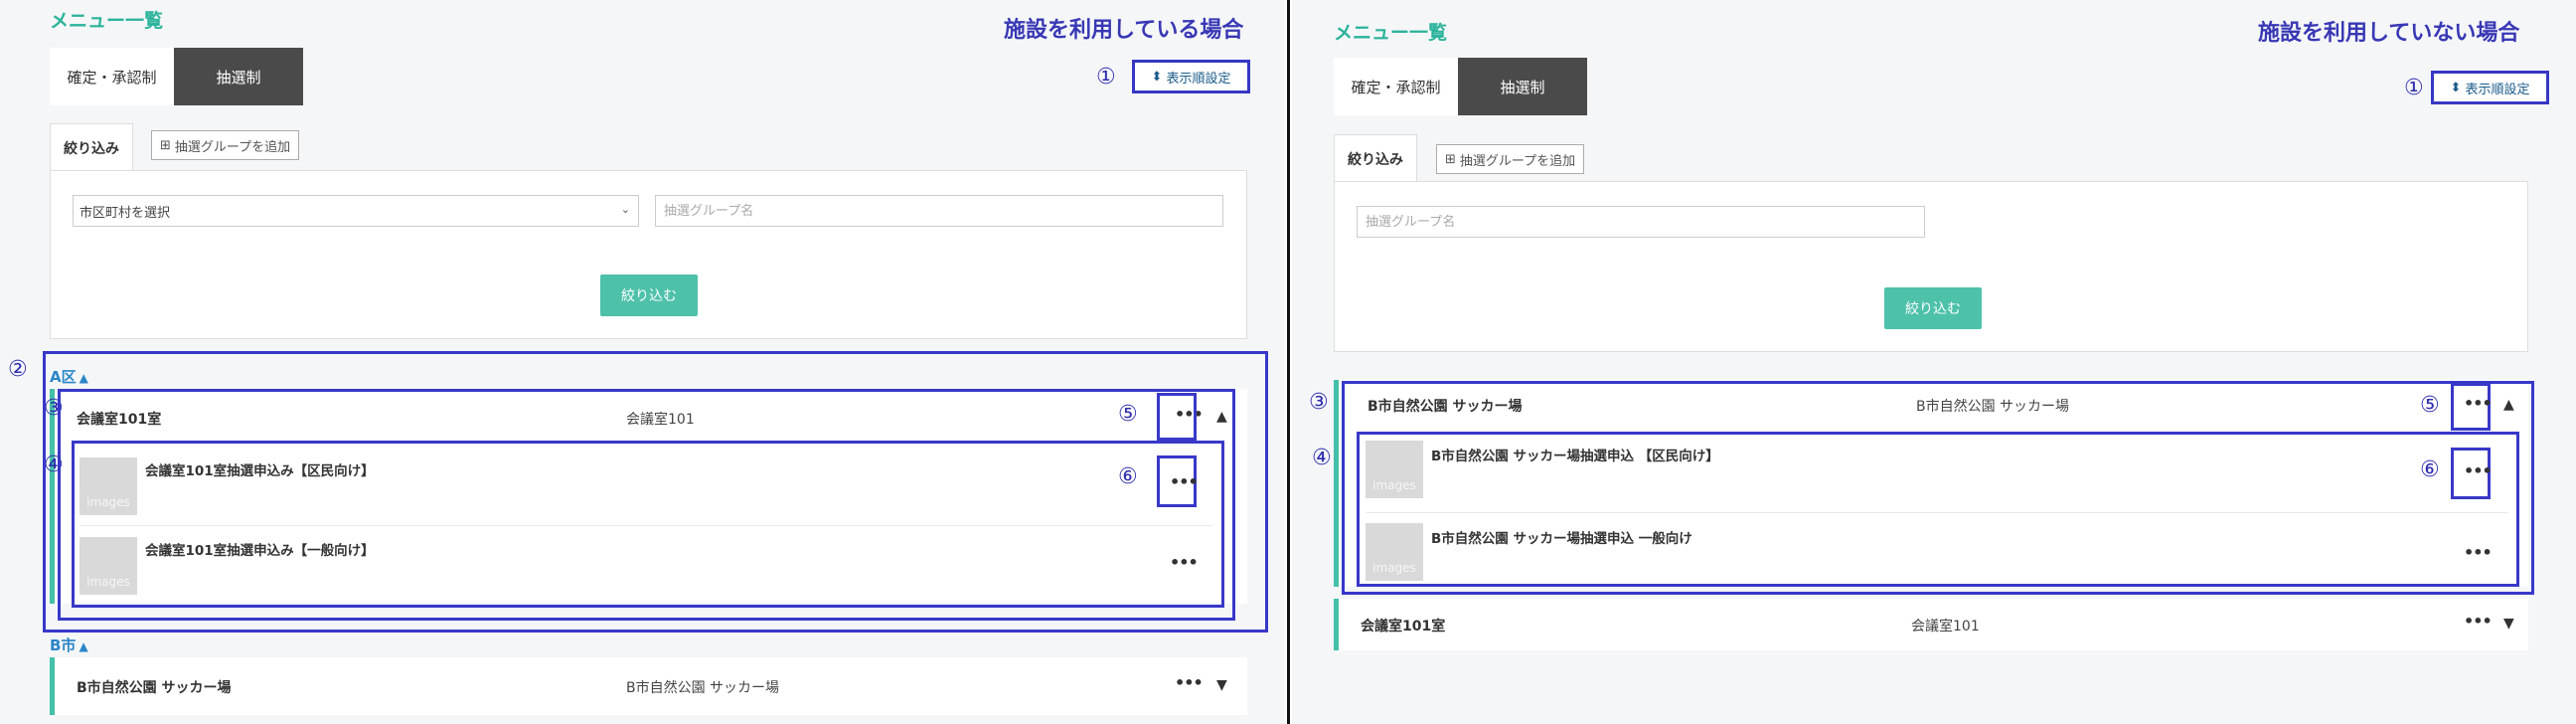  I want to click on scenario-label: 施設を利用している場合, so click(1124, 31).